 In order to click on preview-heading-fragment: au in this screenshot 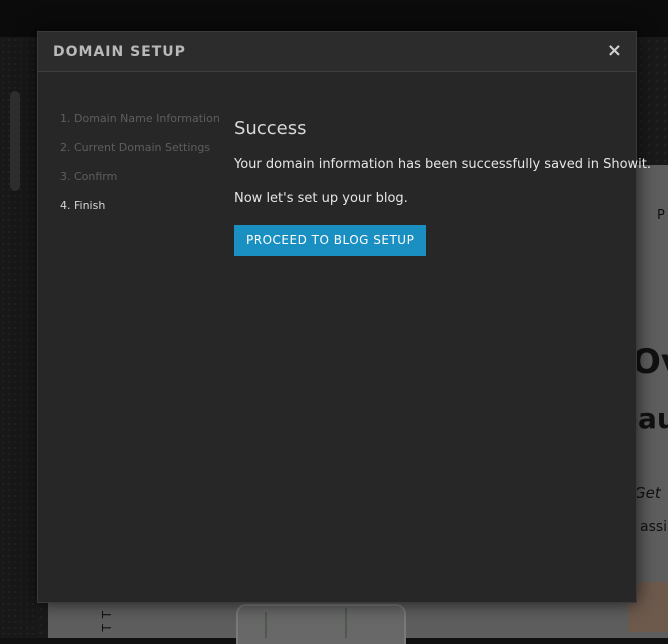, I will do `click(653, 418)`.